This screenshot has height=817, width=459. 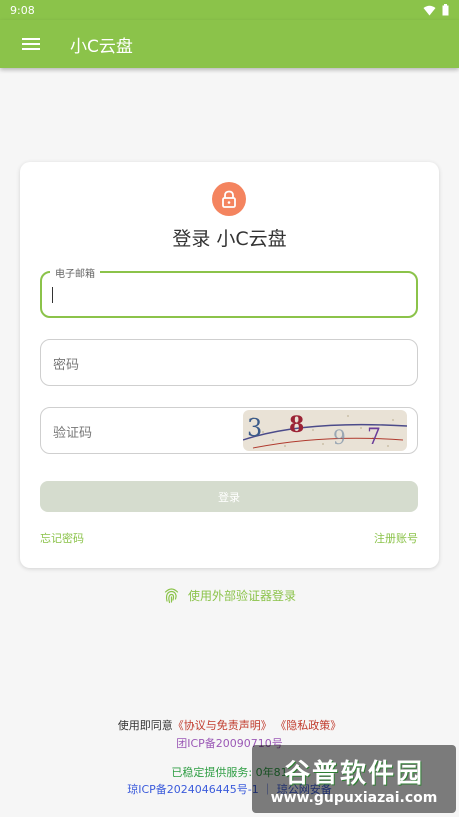 I want to click on app-title: 小C云盘, so click(x=101, y=46).